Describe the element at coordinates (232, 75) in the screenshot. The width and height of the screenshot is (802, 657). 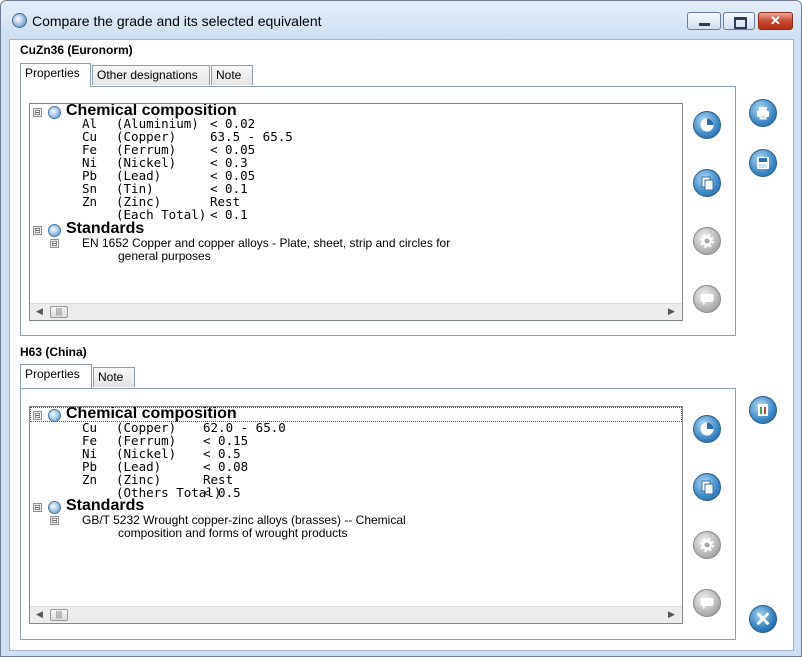
I see `grade1-tab-note: Note` at that location.